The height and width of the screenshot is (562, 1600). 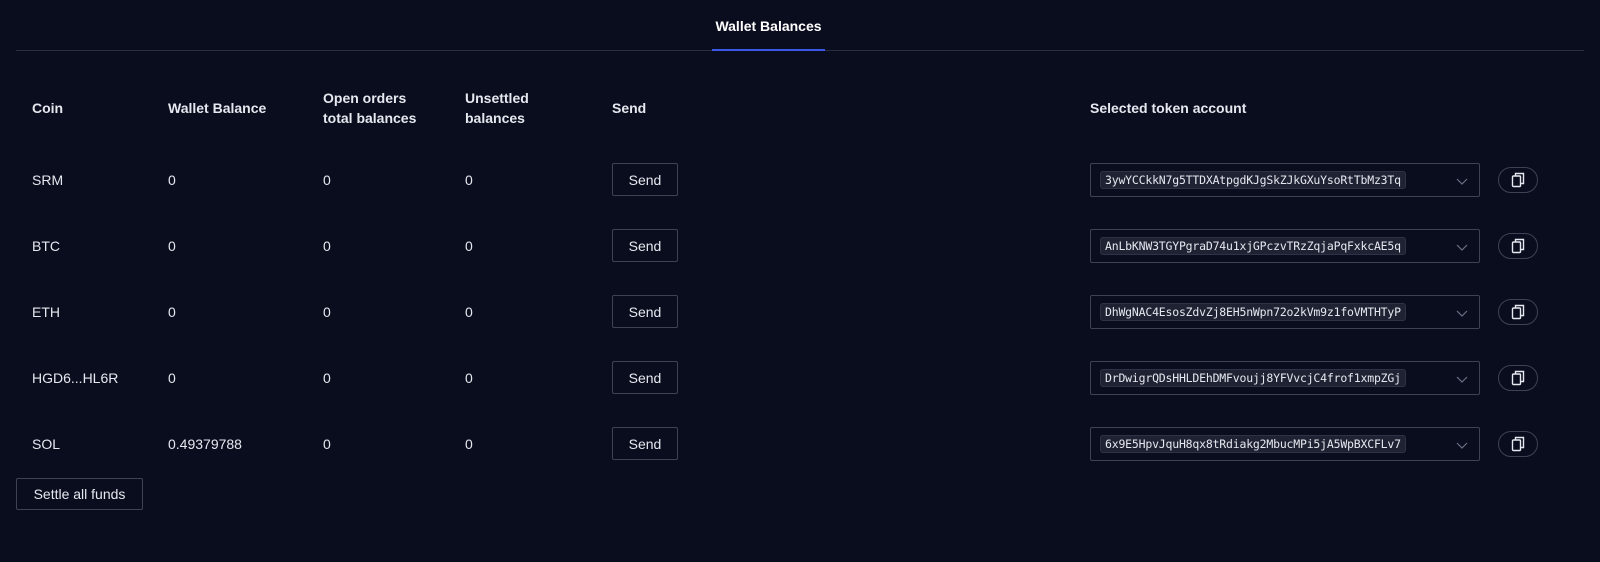 What do you see at coordinates (768, 25) in the screenshot?
I see `tab-wallet-balances: Wallet Balances` at bounding box center [768, 25].